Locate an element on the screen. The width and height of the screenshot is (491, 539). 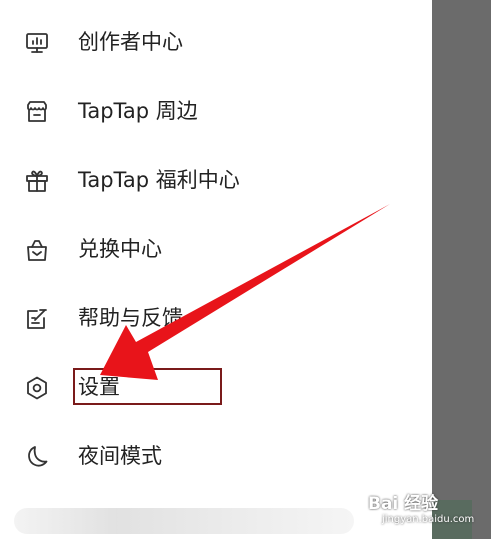
menu-item-taptap-welfare-center: TapTap 福利中心 is located at coordinates (216, 180).